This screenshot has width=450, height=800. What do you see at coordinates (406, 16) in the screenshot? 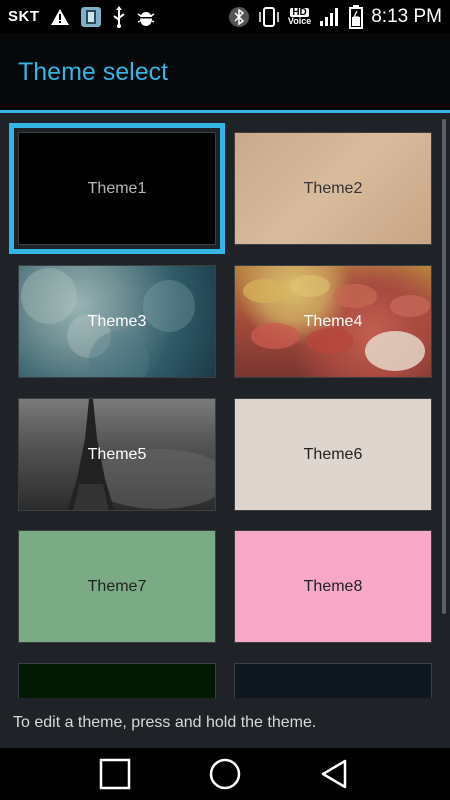
I see `clock: 8:13 PM` at bounding box center [406, 16].